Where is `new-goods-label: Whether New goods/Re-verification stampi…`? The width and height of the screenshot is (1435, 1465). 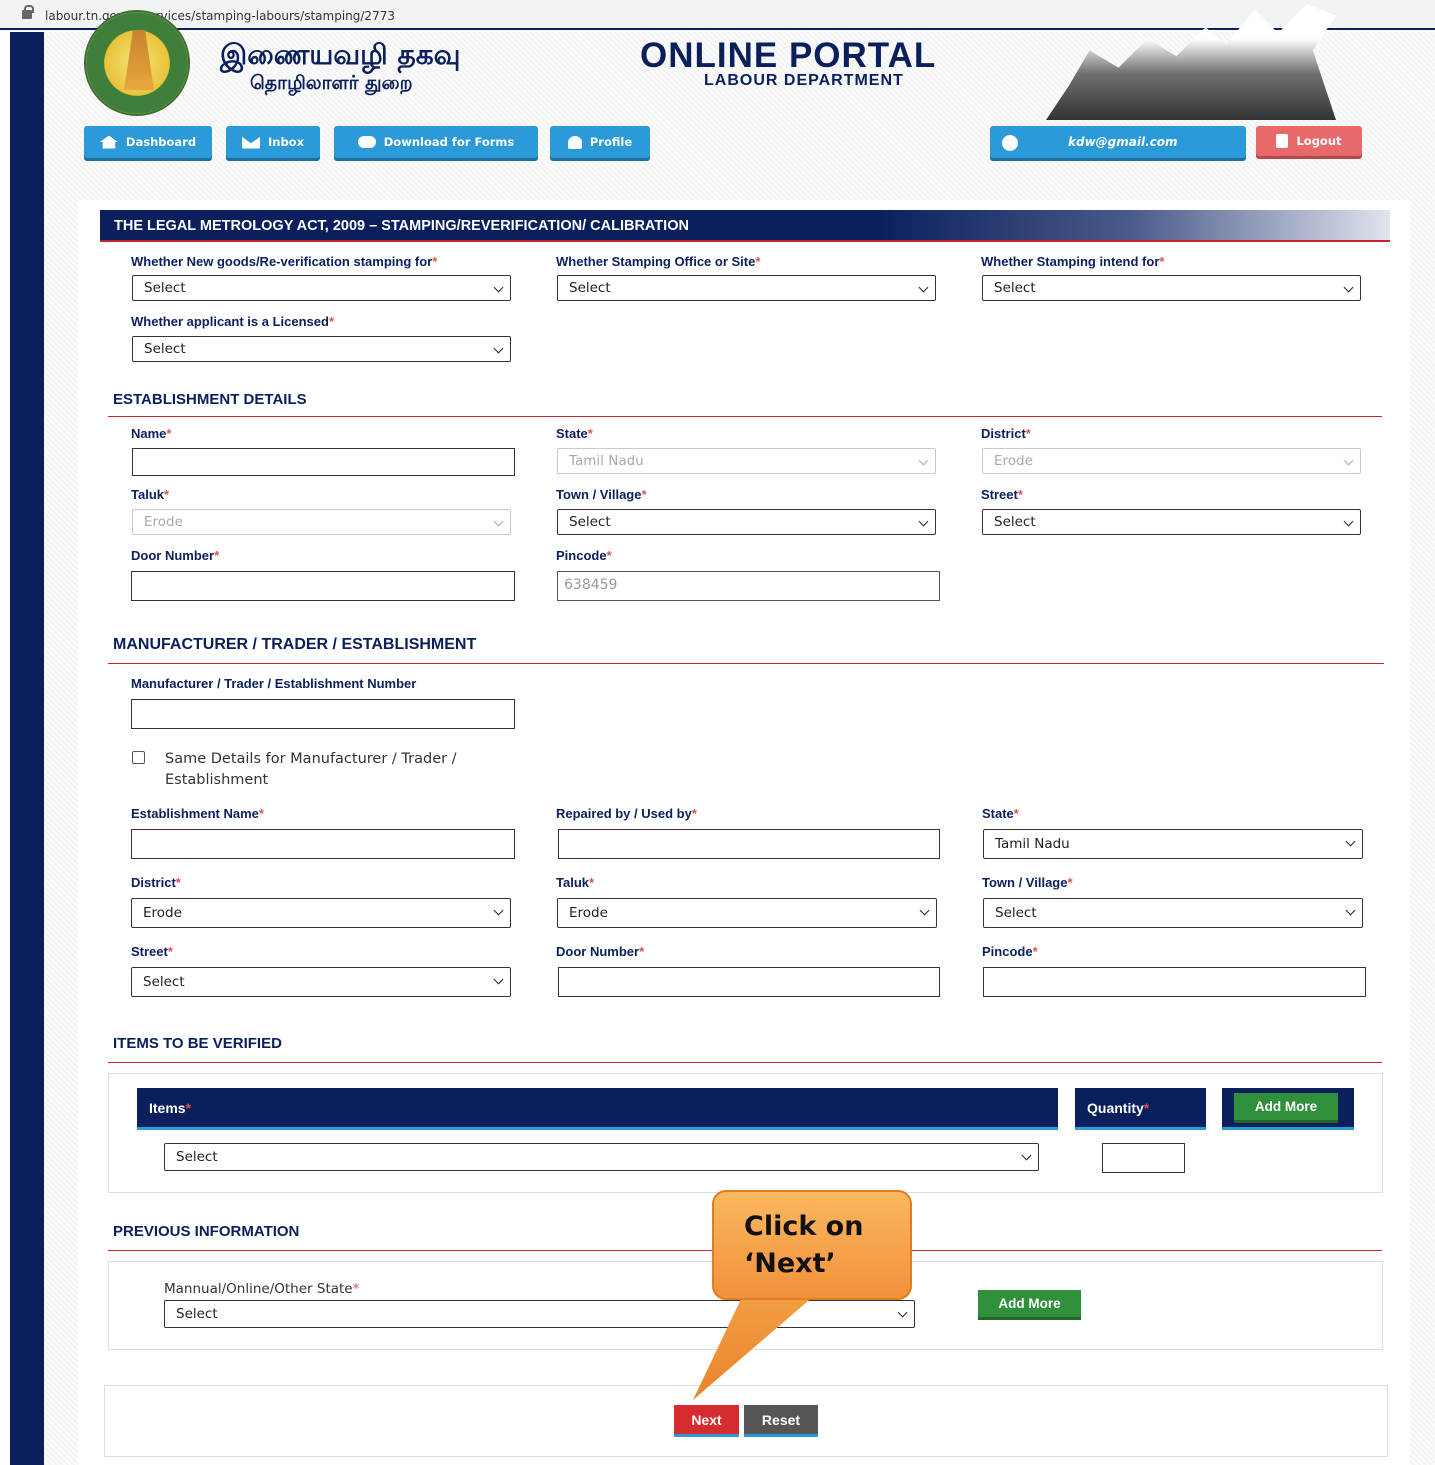 new-goods-label: Whether New goods/Re-verification stampi… is located at coordinates (284, 261).